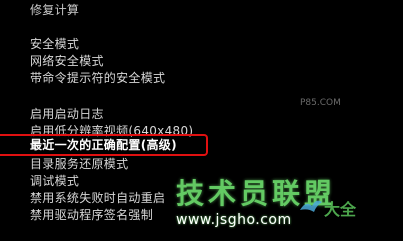  Describe the element at coordinates (67, 61) in the screenshot. I see `menu-item-safe-mode-networking: 网络安全模式` at that location.